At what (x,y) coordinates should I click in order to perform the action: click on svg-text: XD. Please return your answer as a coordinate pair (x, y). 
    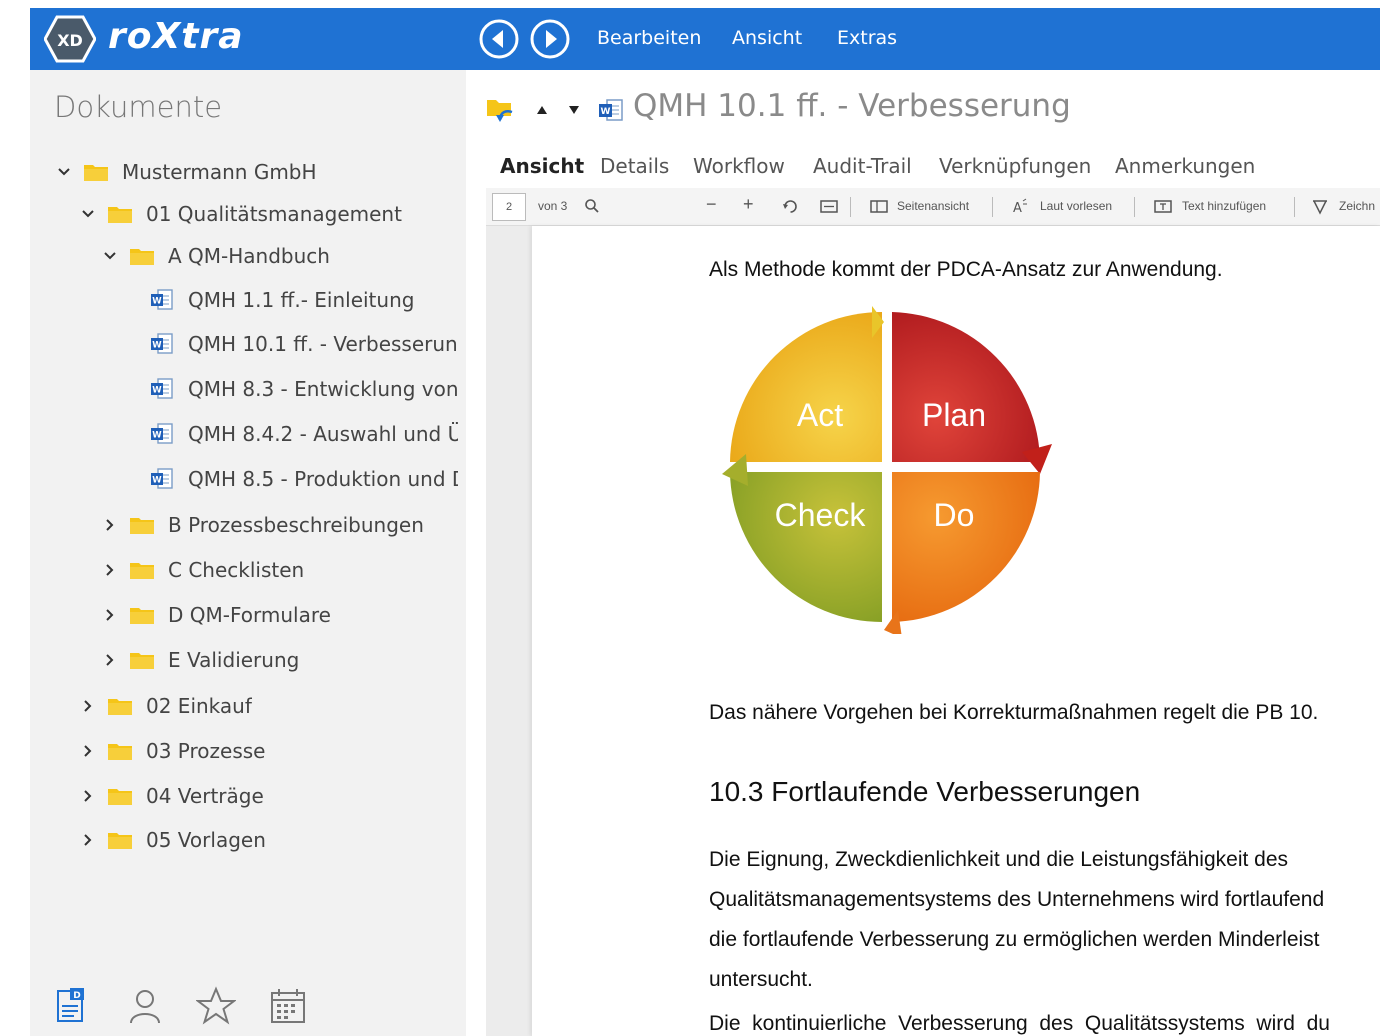
    Looking at the image, I should click on (70, 40).